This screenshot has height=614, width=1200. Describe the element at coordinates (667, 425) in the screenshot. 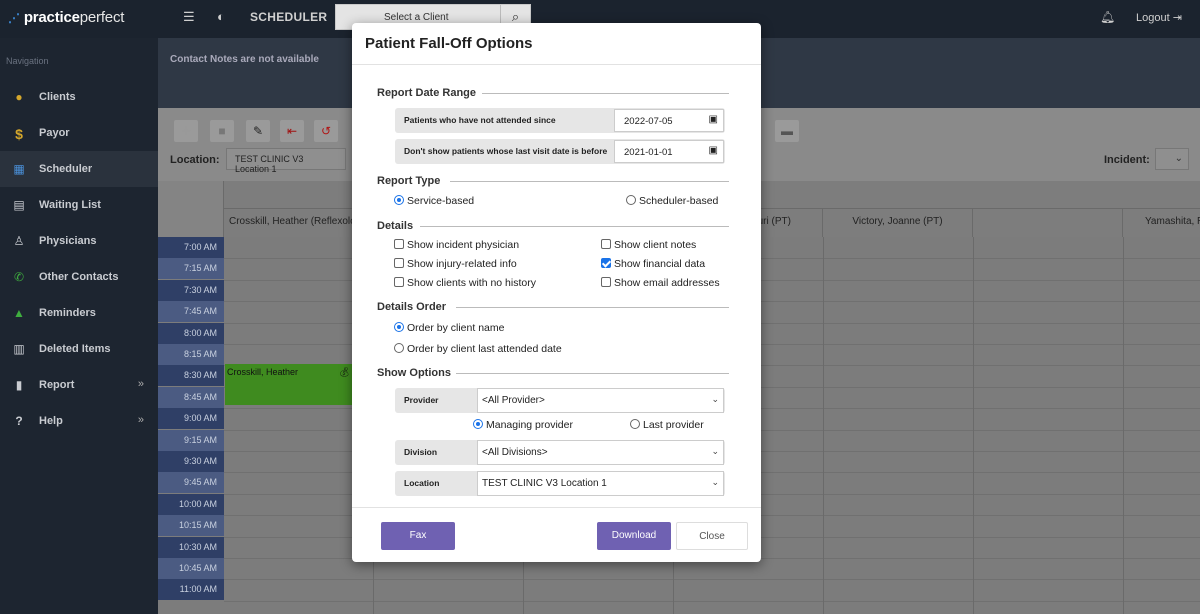

I see `last-provider-radio: Last provider` at that location.